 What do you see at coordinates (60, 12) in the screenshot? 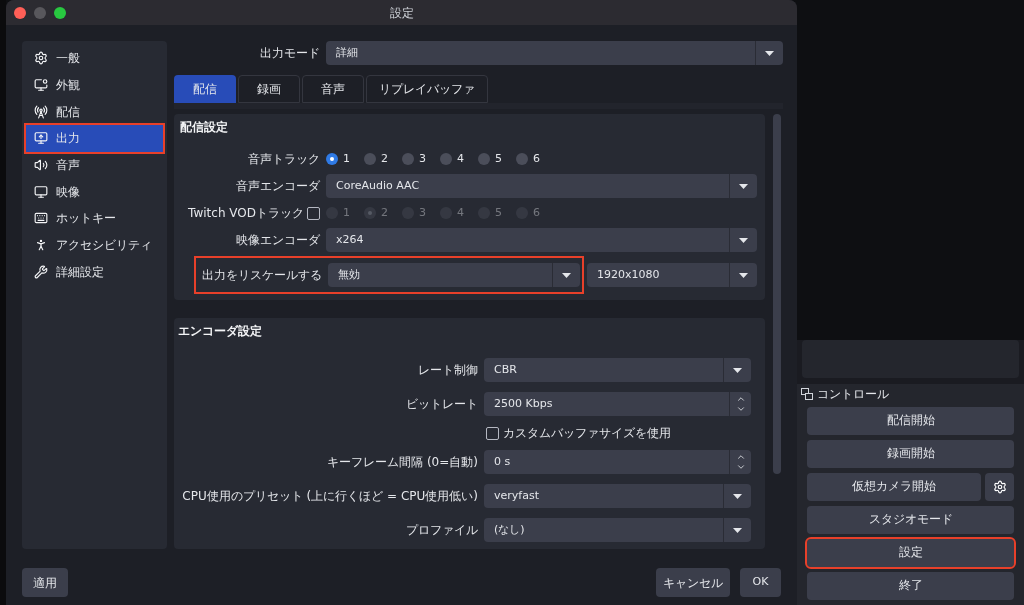
I see `zoom-icon` at bounding box center [60, 12].